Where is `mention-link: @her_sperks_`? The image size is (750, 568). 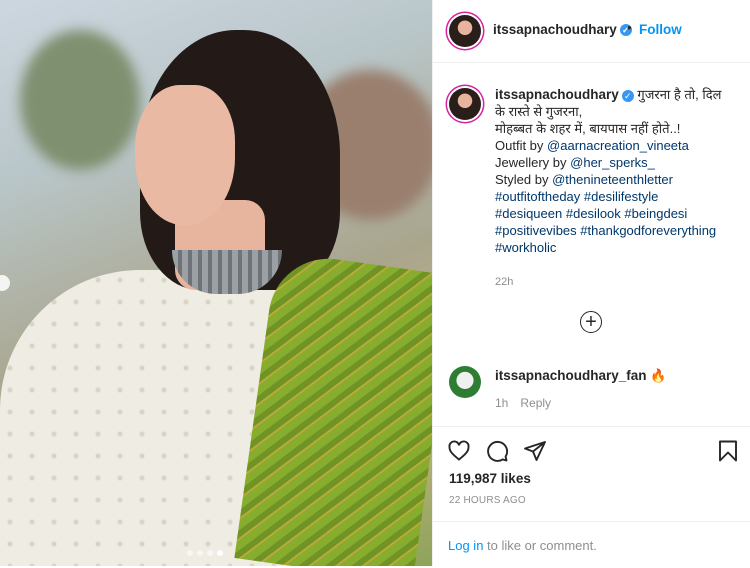 mention-link: @her_sperks_ is located at coordinates (612, 162).